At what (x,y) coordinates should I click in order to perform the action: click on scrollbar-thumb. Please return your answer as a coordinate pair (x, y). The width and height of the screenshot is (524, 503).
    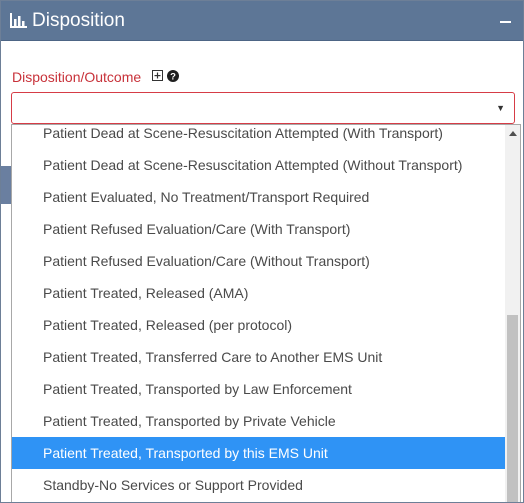
    Looking at the image, I should click on (512, 408).